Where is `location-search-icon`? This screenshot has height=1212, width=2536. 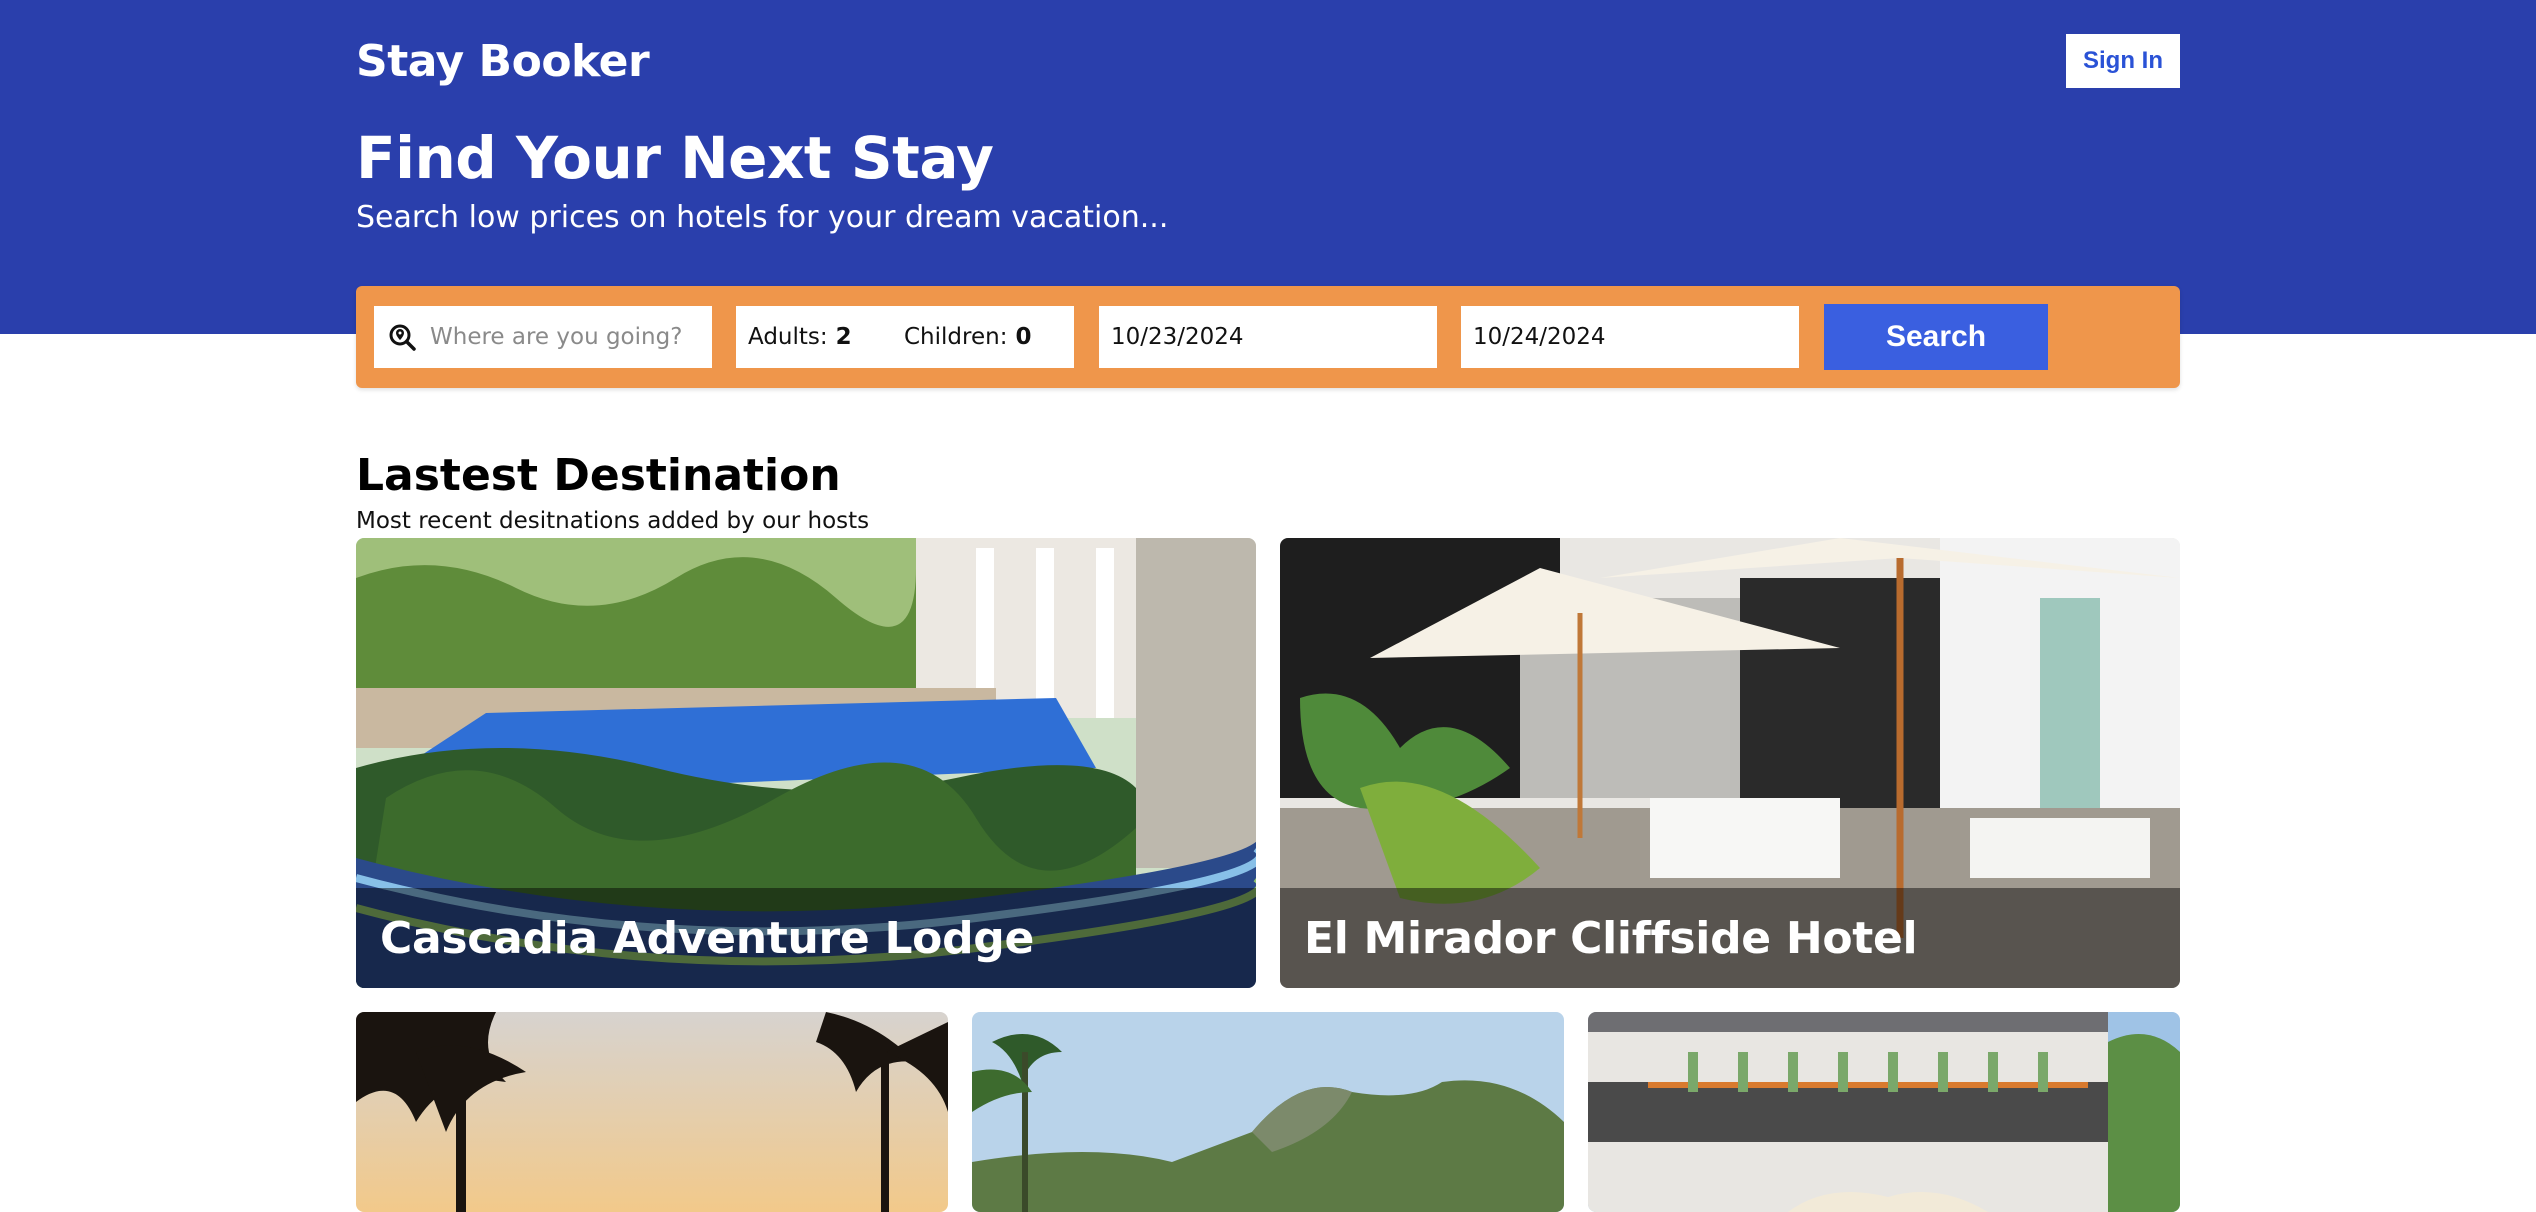
location-search-icon is located at coordinates (402, 337).